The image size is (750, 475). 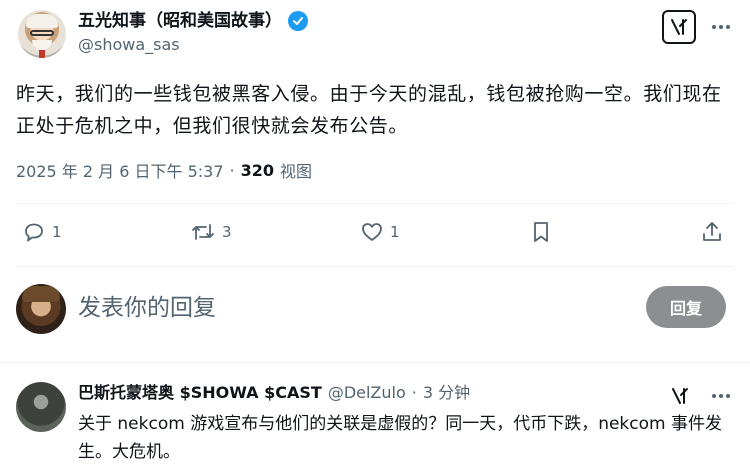 I want to click on tweet-header: 五光知事（昭和美国故事） @showa_sas, so click(x=375, y=34).